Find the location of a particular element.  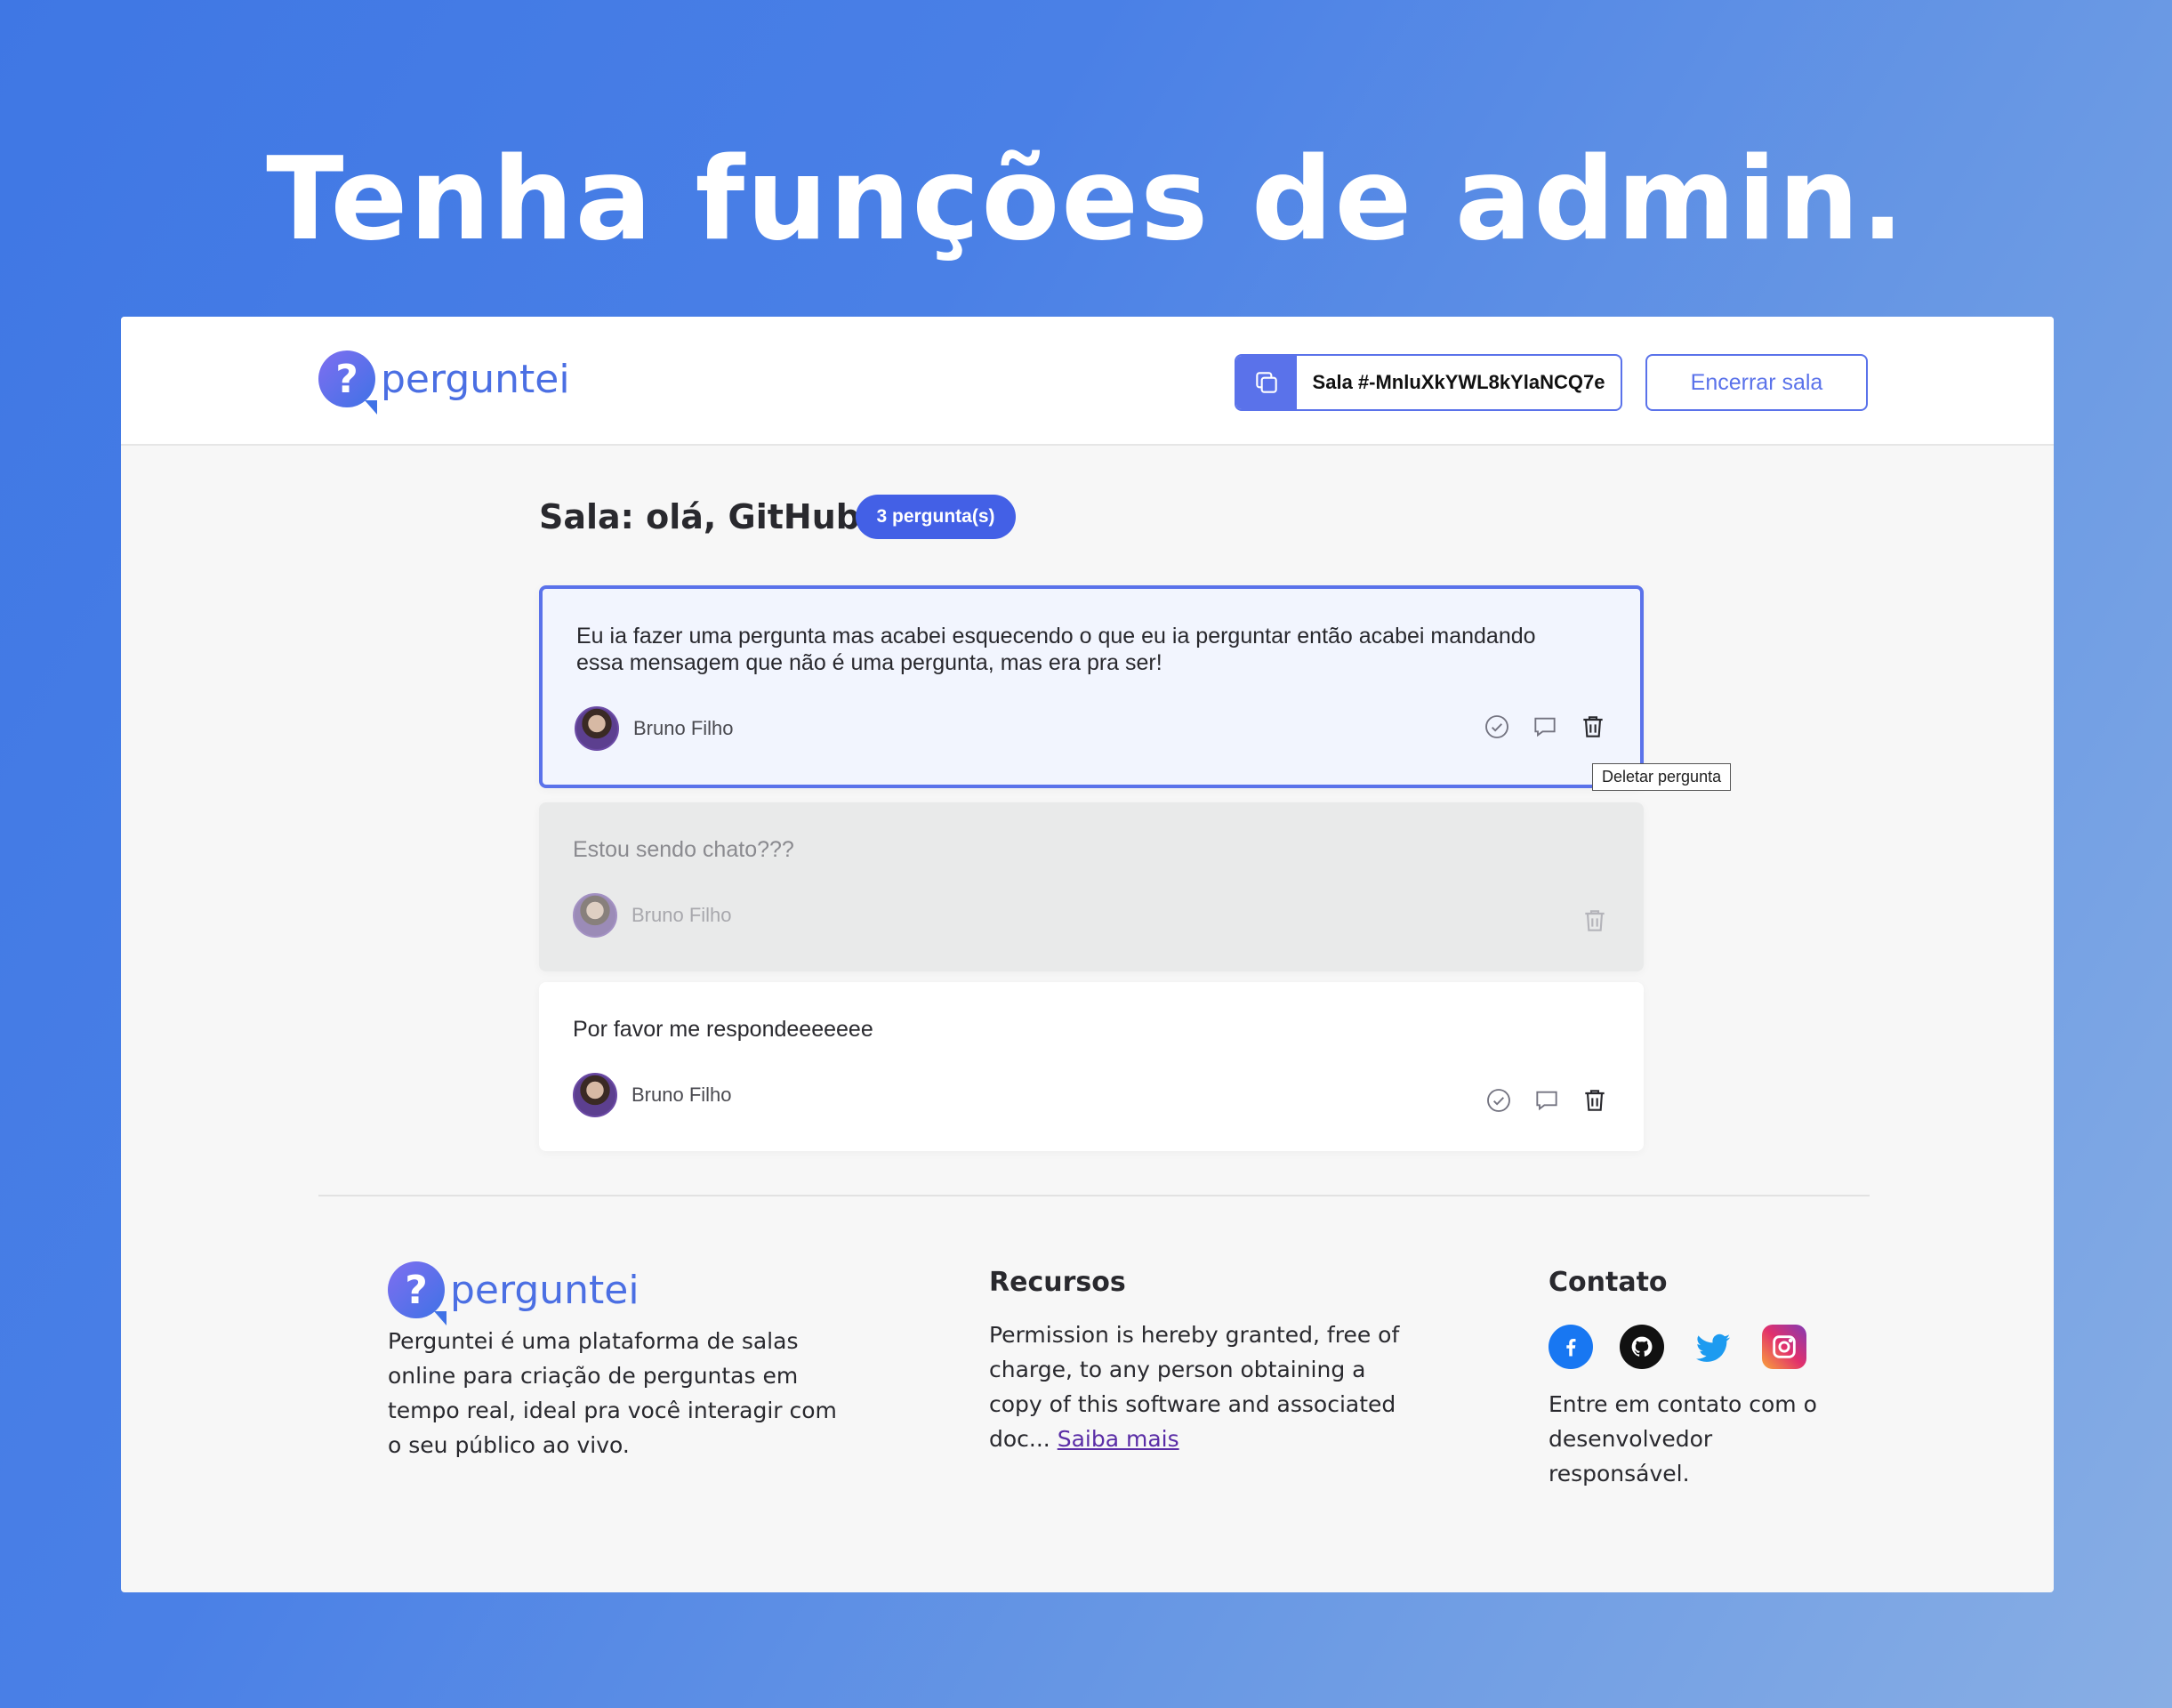

contact-title: Contato is located at coordinates (1609, 1282).